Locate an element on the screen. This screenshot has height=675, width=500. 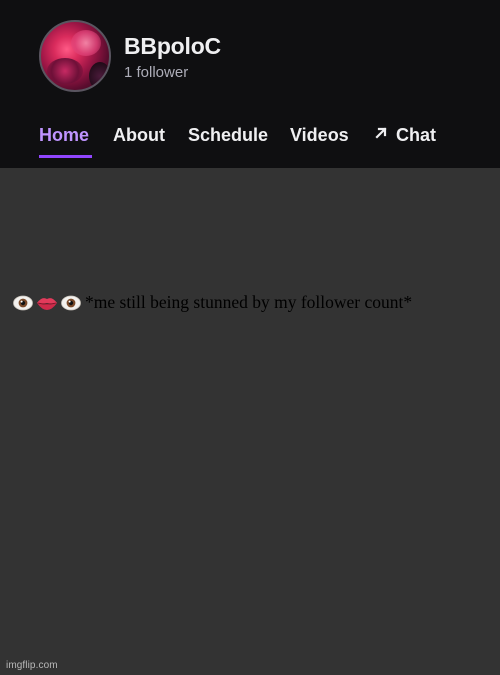
avatar-dark-area is located at coordinates (99, 76).